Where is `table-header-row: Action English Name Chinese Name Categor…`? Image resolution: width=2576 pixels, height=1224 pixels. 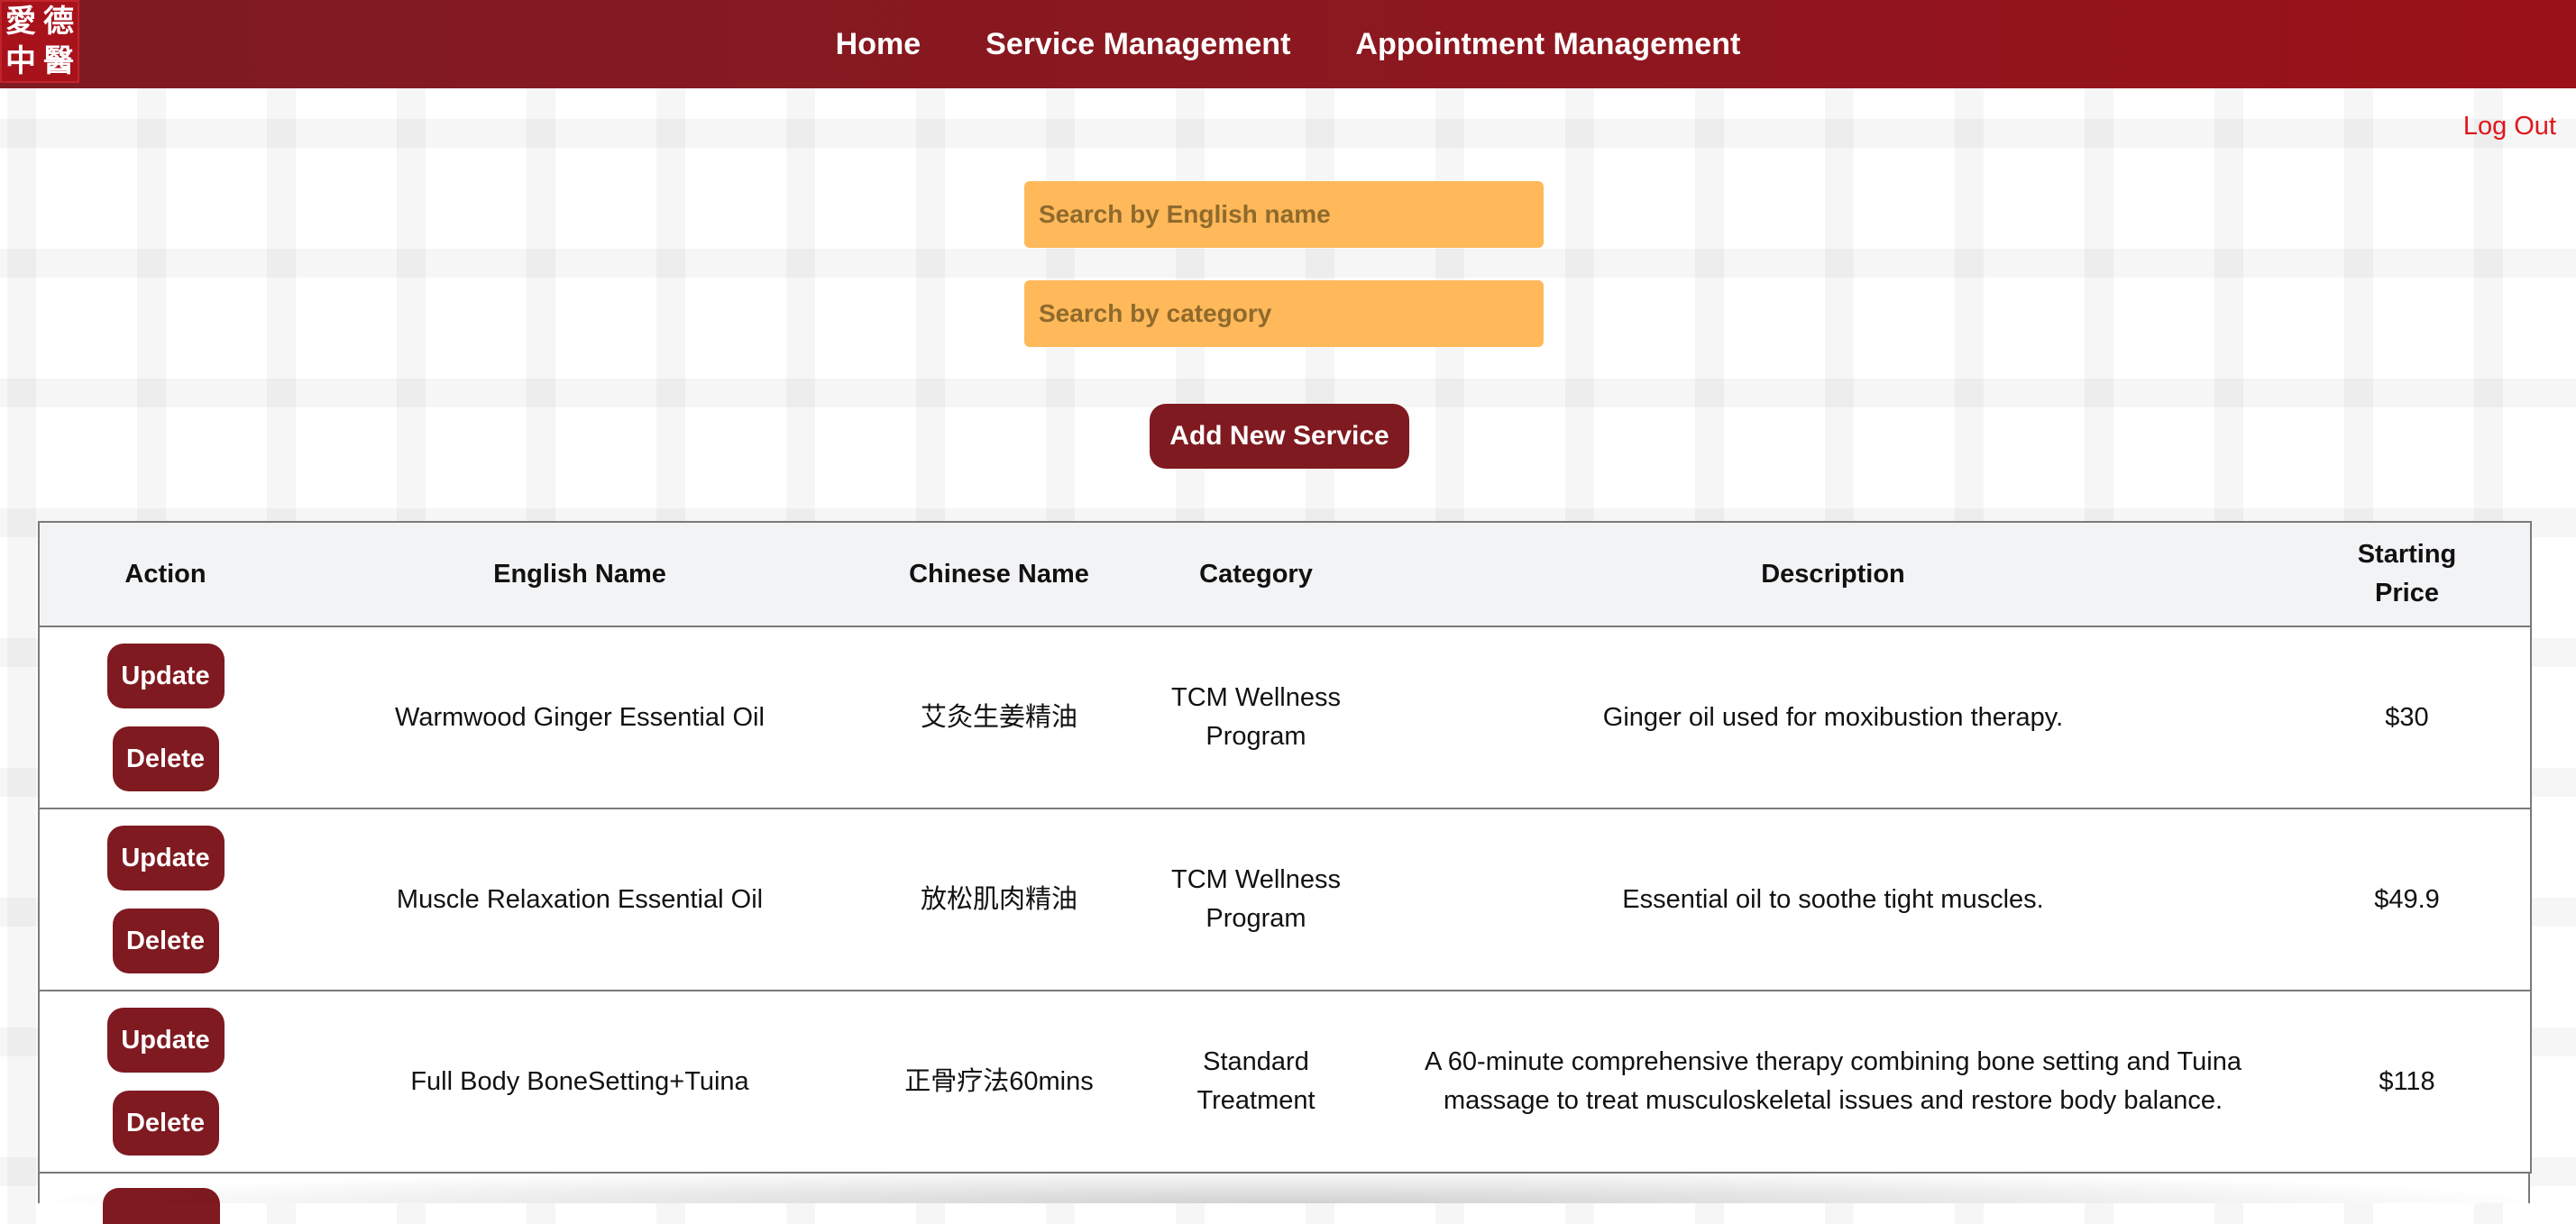 table-header-row: Action English Name Chinese Name Categor… is located at coordinates (1285, 574).